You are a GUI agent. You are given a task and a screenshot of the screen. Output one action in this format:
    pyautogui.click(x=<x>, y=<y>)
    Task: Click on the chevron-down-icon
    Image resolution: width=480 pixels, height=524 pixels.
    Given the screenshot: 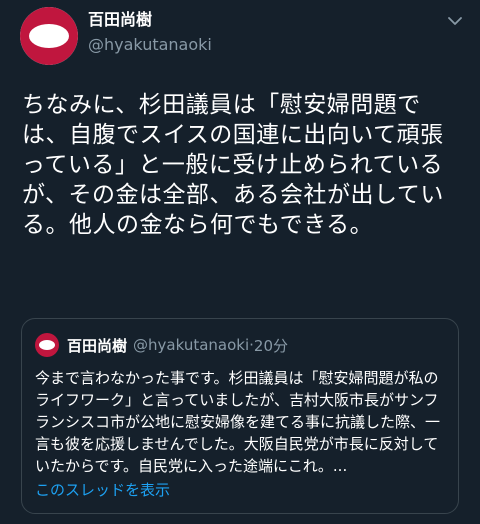 What is the action you would take?
    pyautogui.click(x=455, y=21)
    